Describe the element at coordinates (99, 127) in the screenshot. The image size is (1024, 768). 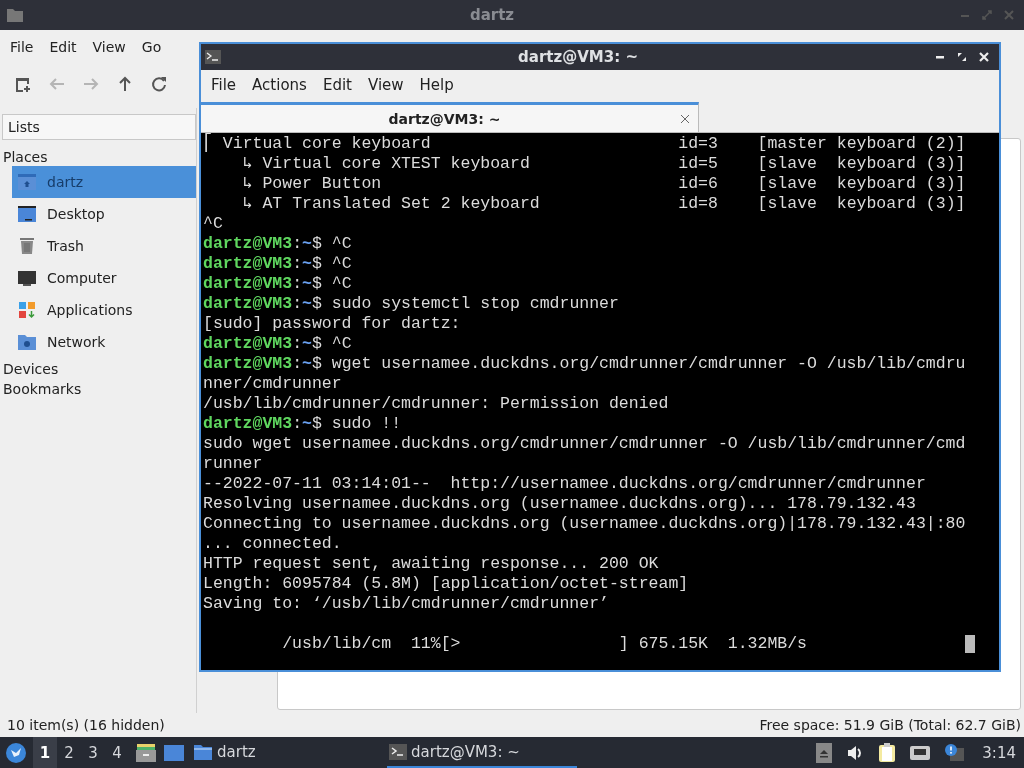
I see `sidebar-mode-dropdown: Lists` at that location.